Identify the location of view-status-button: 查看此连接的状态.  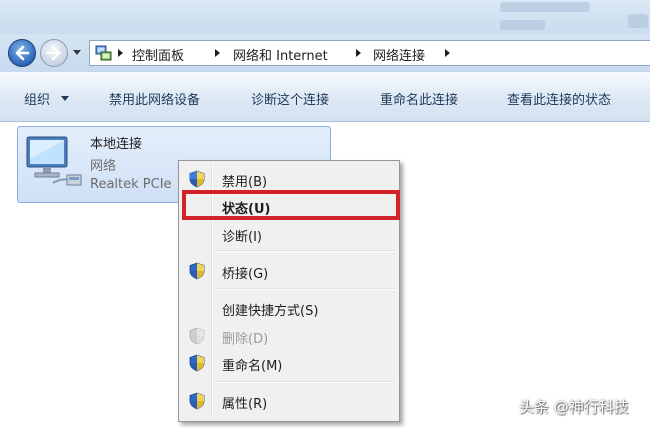
(559, 98).